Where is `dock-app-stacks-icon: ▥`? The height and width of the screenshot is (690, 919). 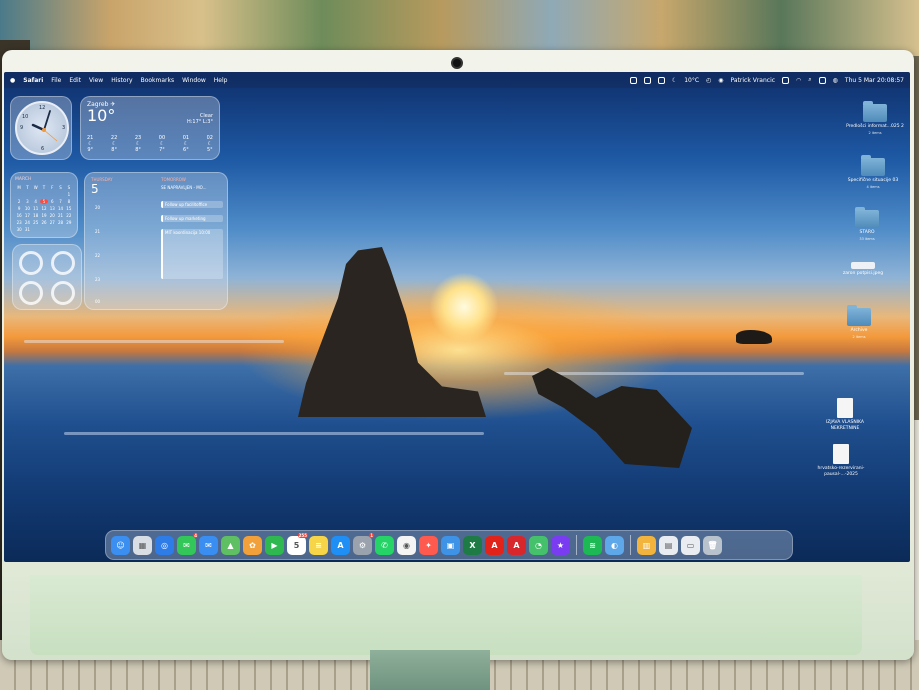
dock-app-stacks-icon: ▥ is located at coordinates (646, 545).